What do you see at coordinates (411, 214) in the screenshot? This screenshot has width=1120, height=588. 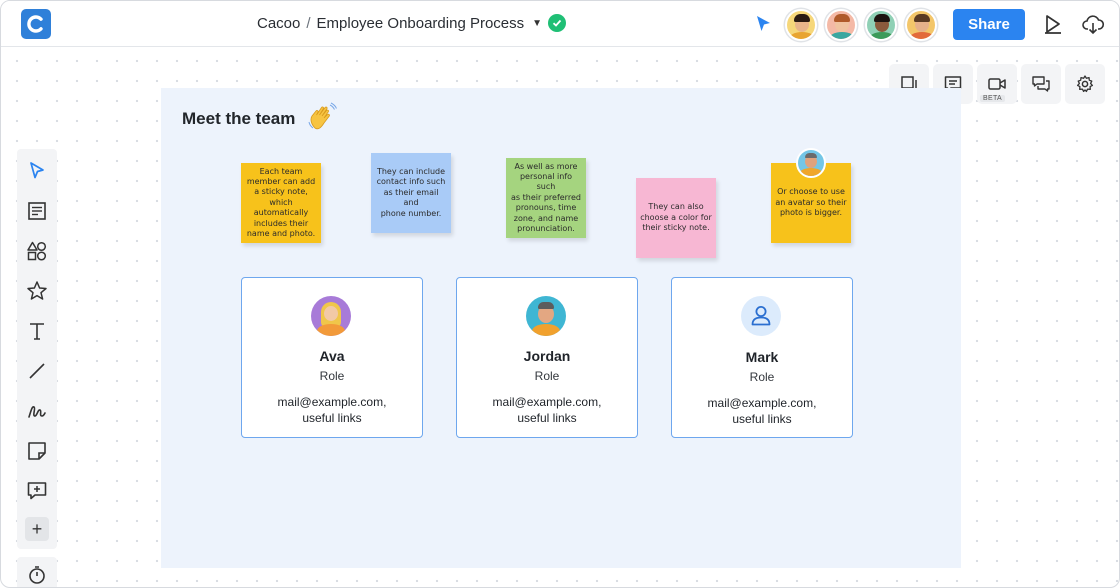 I see `sticky-note-text: phone number.` at bounding box center [411, 214].